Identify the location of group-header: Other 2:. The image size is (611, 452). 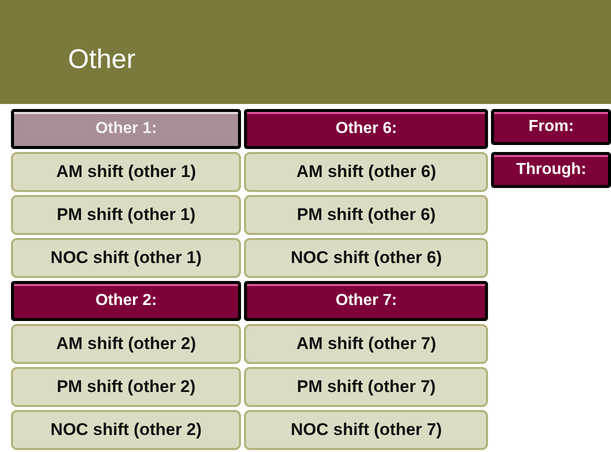
(126, 301).